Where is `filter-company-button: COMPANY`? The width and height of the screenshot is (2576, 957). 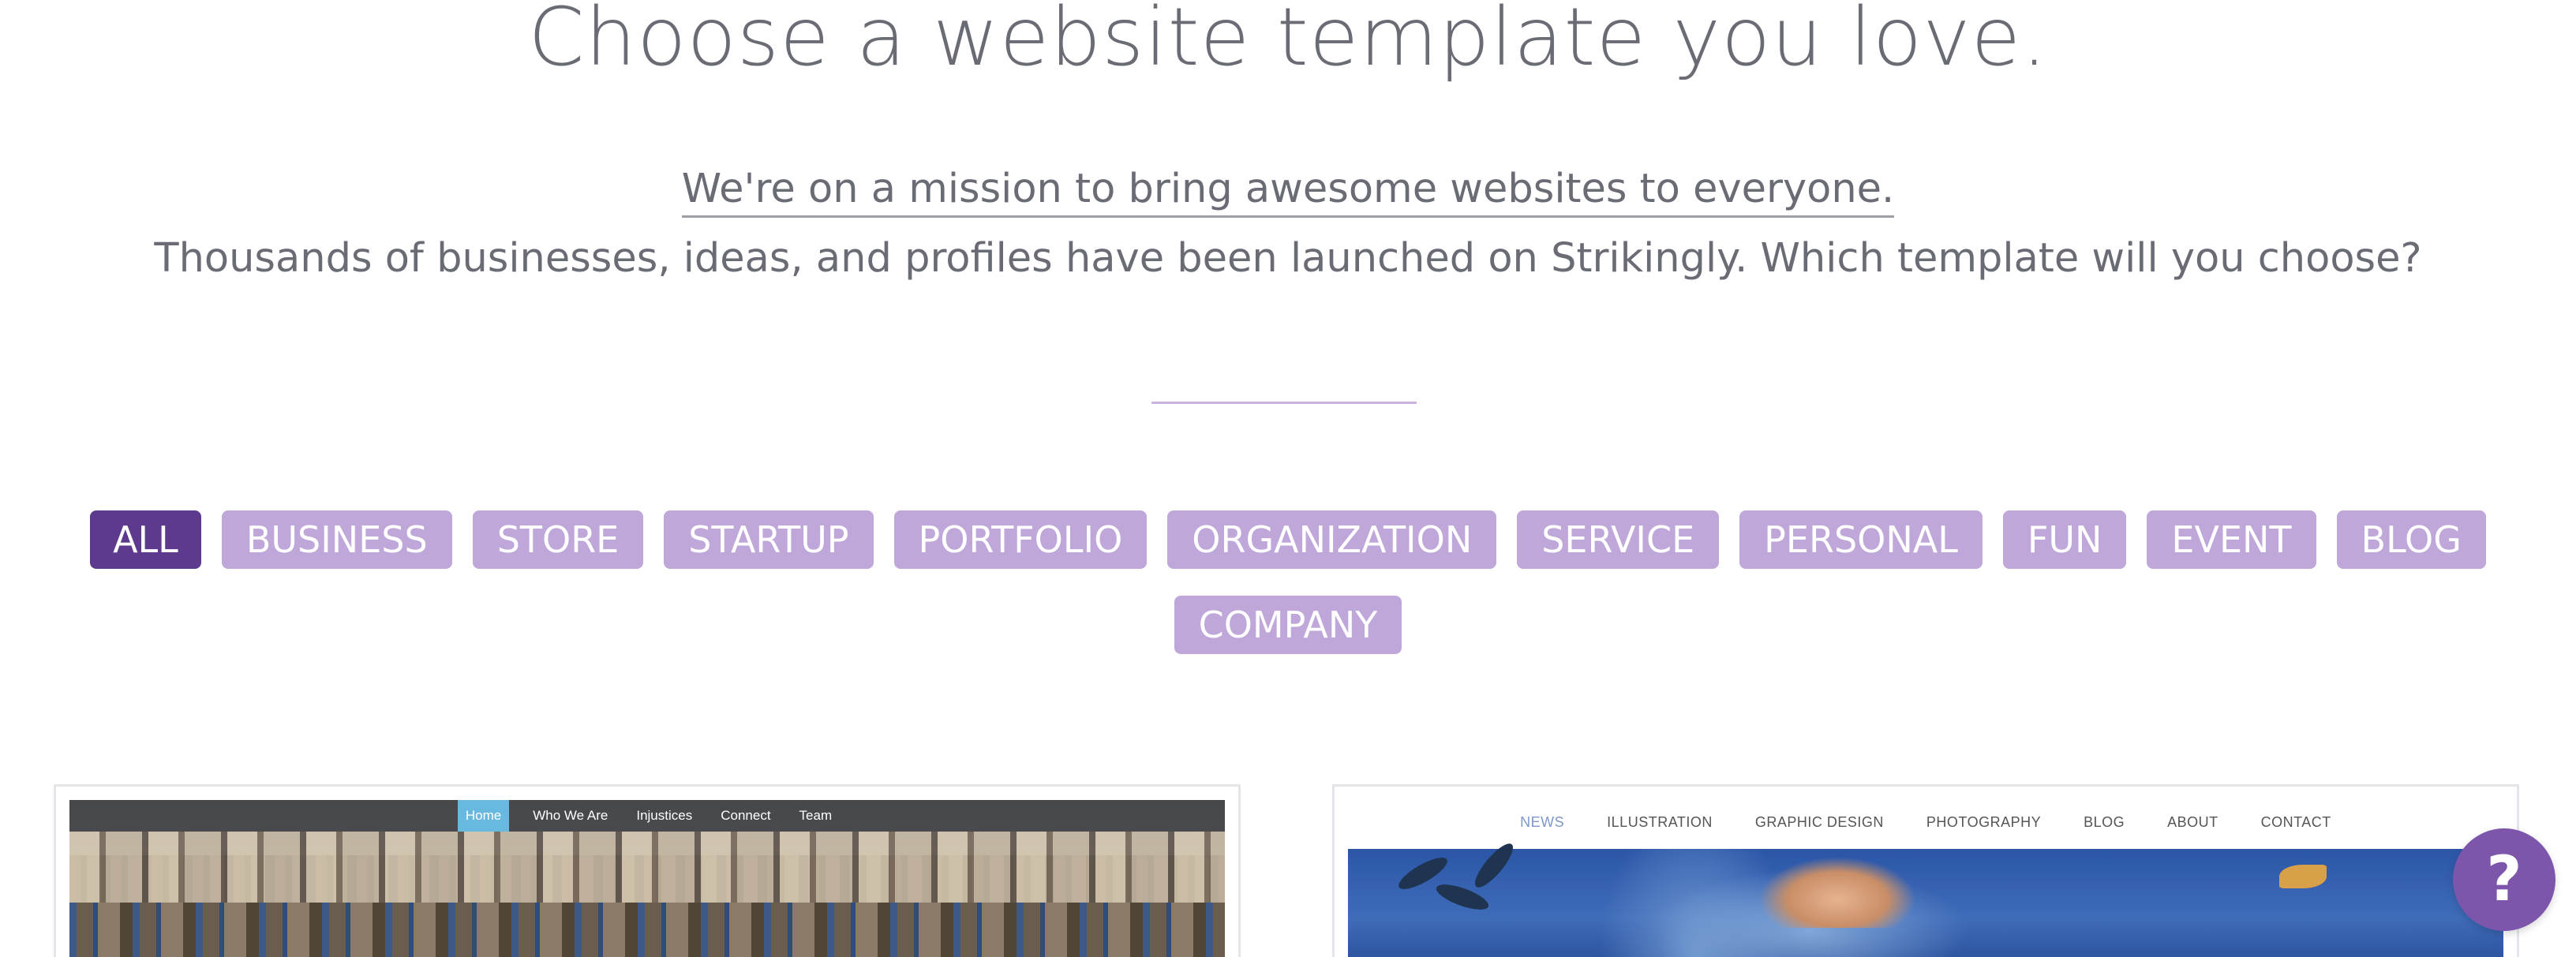 filter-company-button: COMPANY is located at coordinates (1288, 625).